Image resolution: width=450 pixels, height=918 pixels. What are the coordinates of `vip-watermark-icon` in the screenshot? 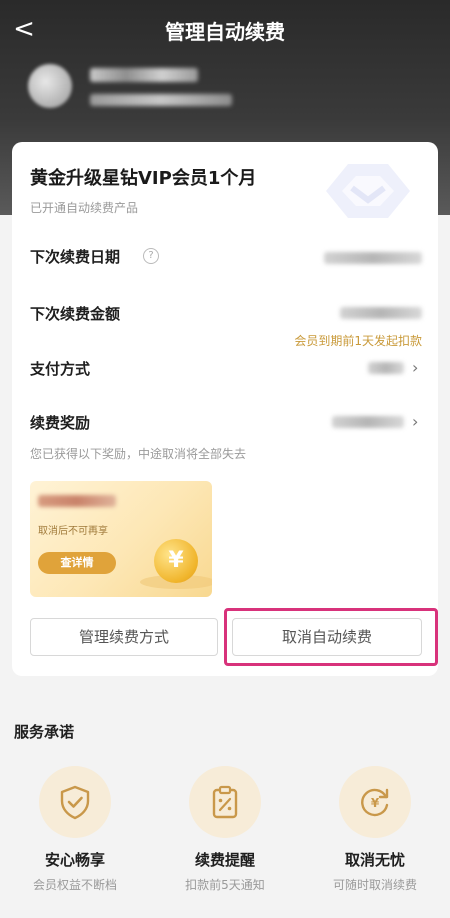 It's located at (368, 191).